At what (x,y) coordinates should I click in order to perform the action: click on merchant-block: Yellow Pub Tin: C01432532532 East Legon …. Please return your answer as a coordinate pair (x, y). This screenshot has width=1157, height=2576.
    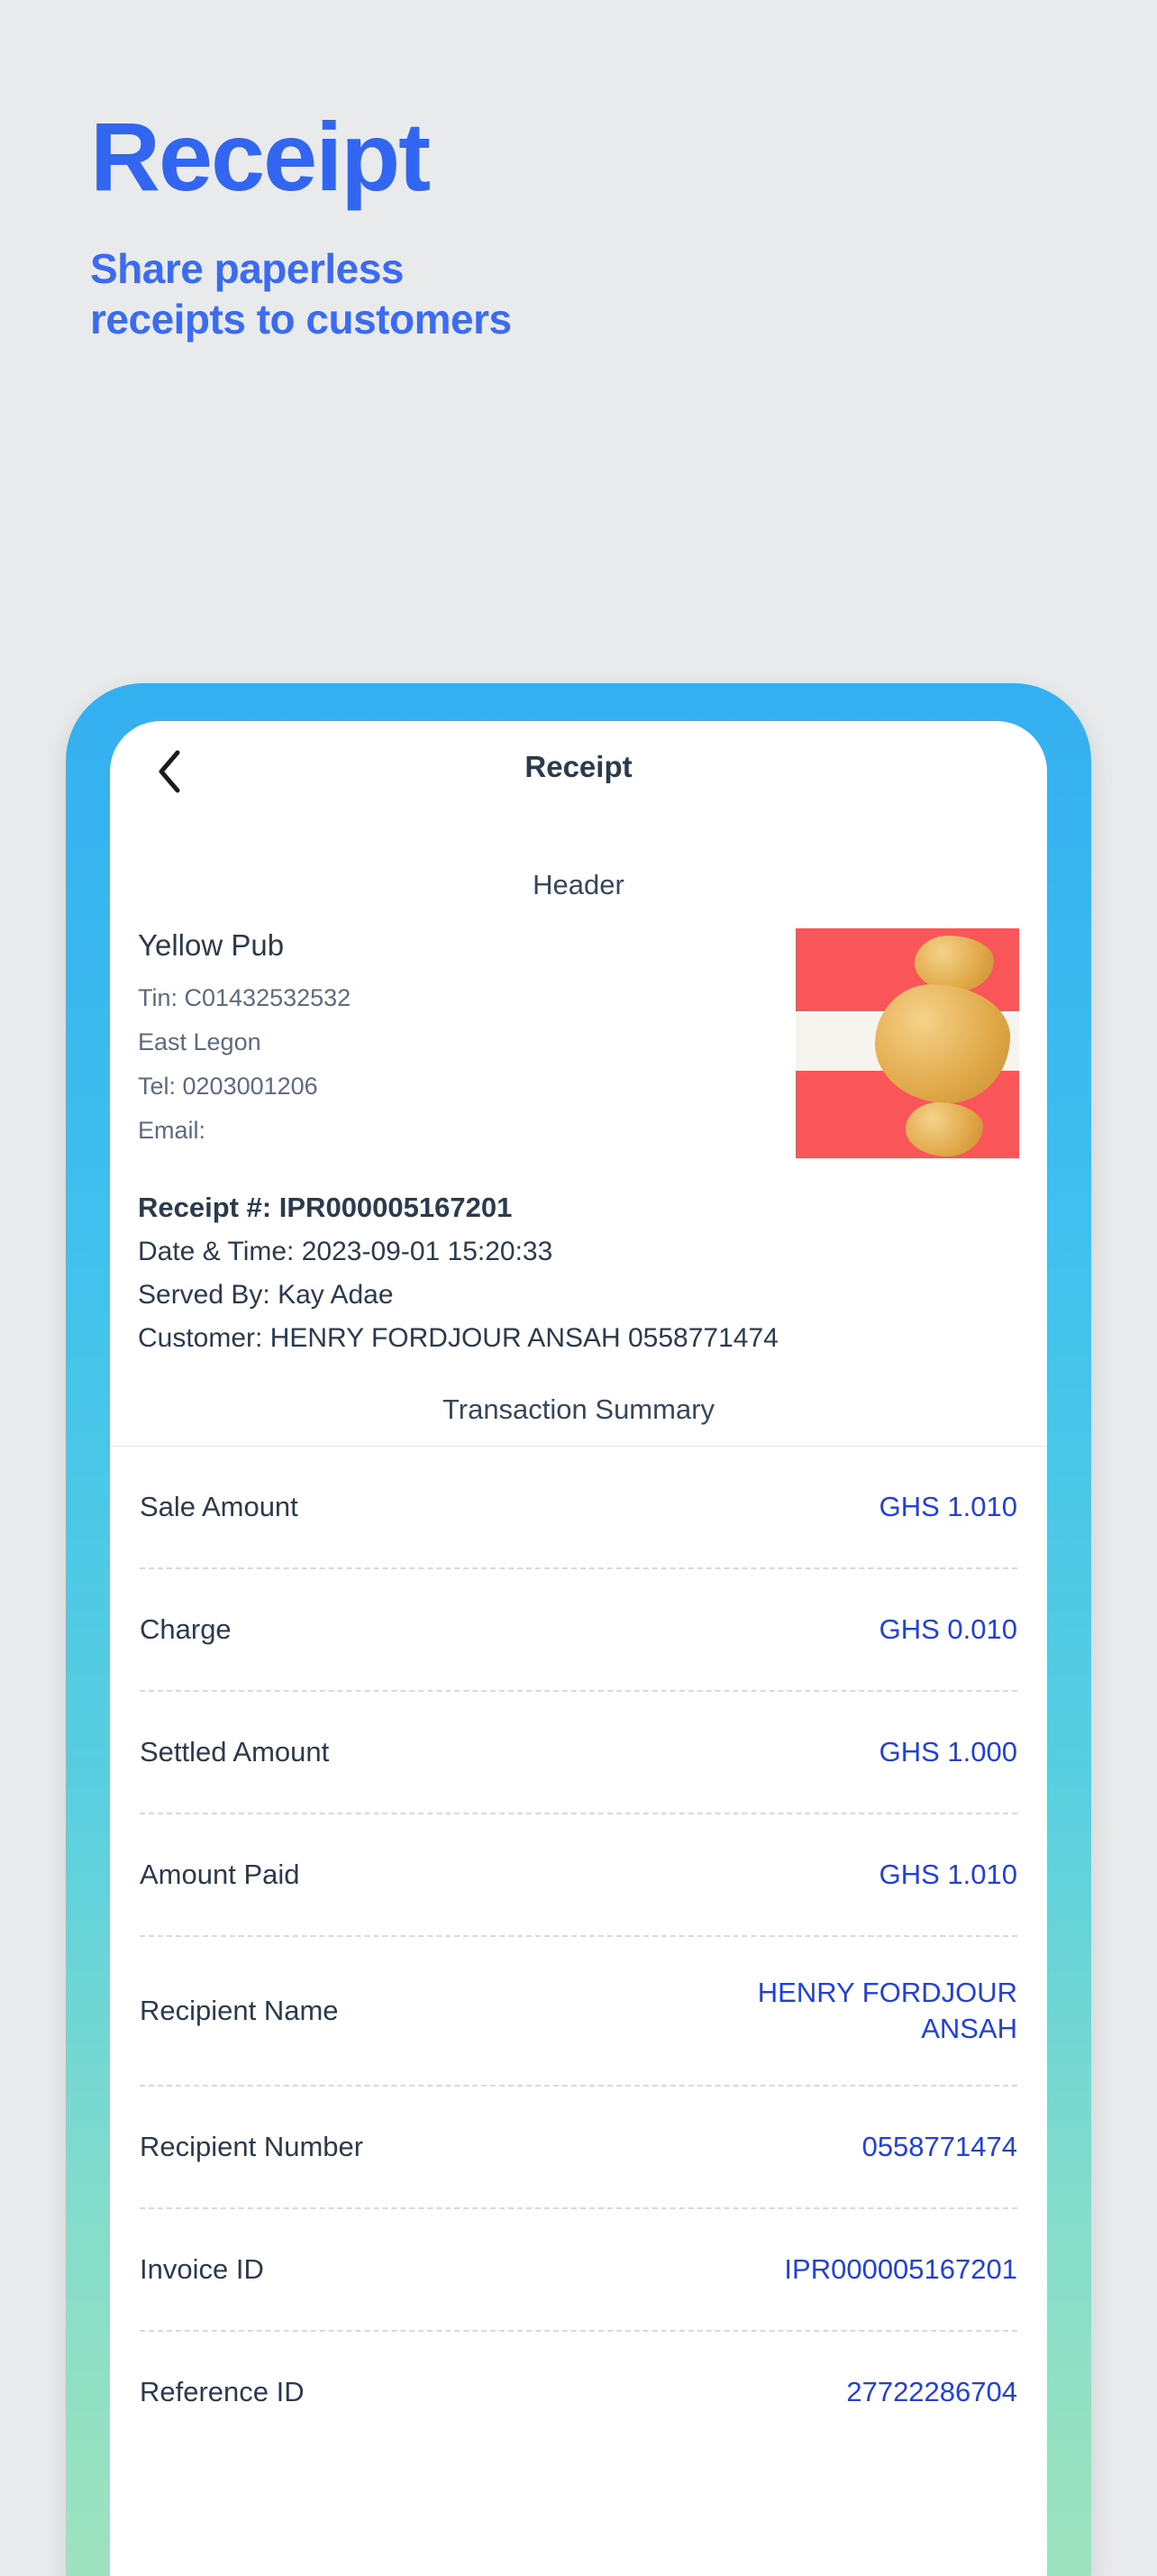
    Looking at the image, I should click on (578, 1044).